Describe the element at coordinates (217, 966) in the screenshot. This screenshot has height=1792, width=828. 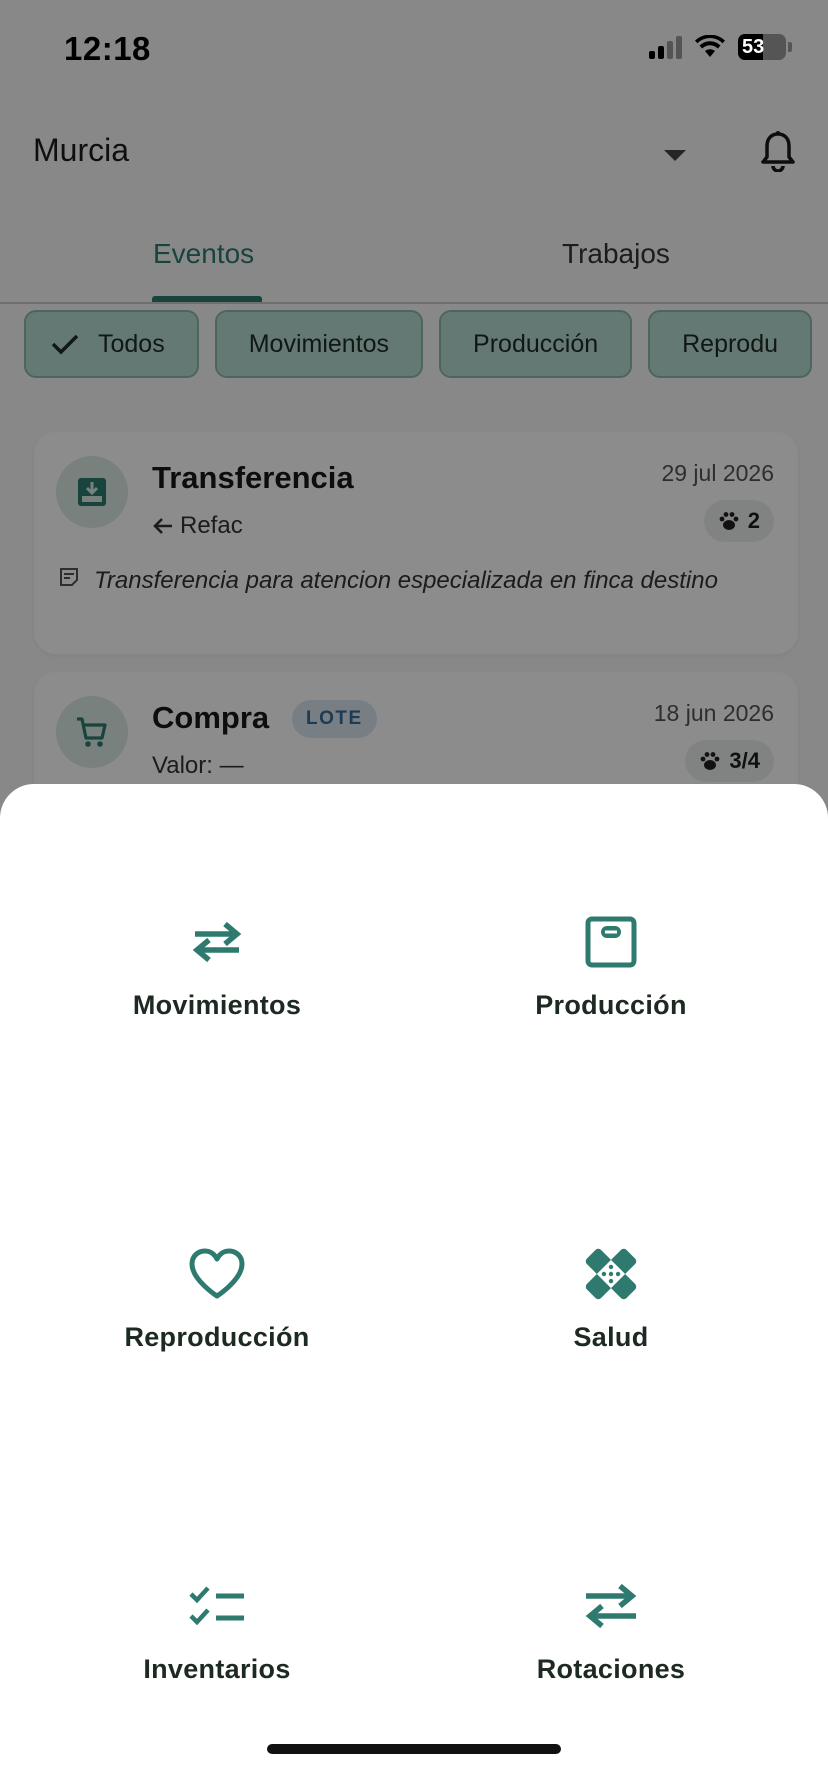
I see `option-movimientos: Movimientos` at that location.